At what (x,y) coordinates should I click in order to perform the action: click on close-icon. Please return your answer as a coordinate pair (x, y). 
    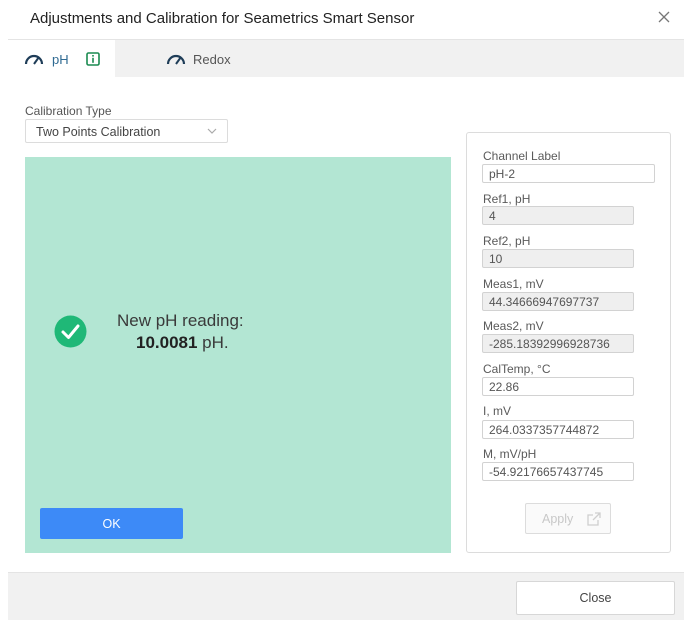
    Looking at the image, I should click on (664, 17).